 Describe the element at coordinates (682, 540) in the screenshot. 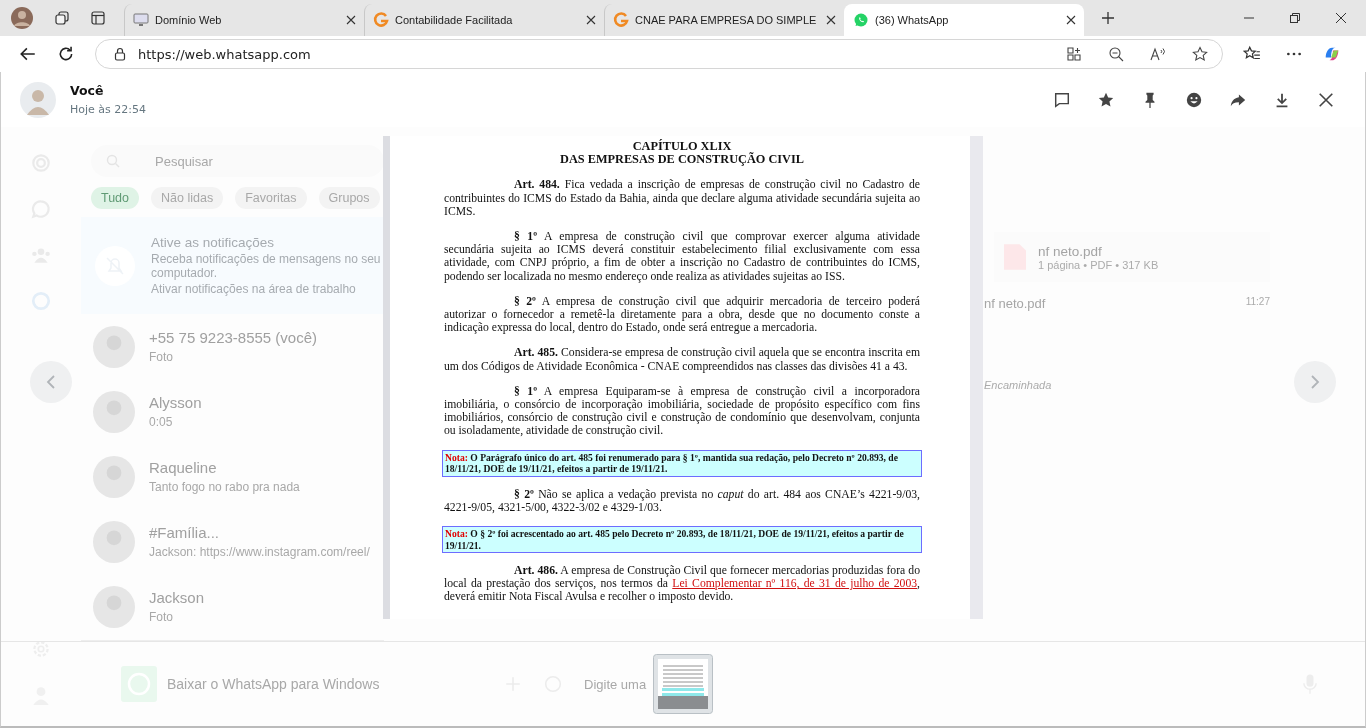

I see `note-box: Nota: O § 2º foi acrescentado ao art. 485 pelo Decreto nº 20.893, de 18/11/21, DOE de 19/11/21, efeitos a partir de 19/11/21.` at that location.